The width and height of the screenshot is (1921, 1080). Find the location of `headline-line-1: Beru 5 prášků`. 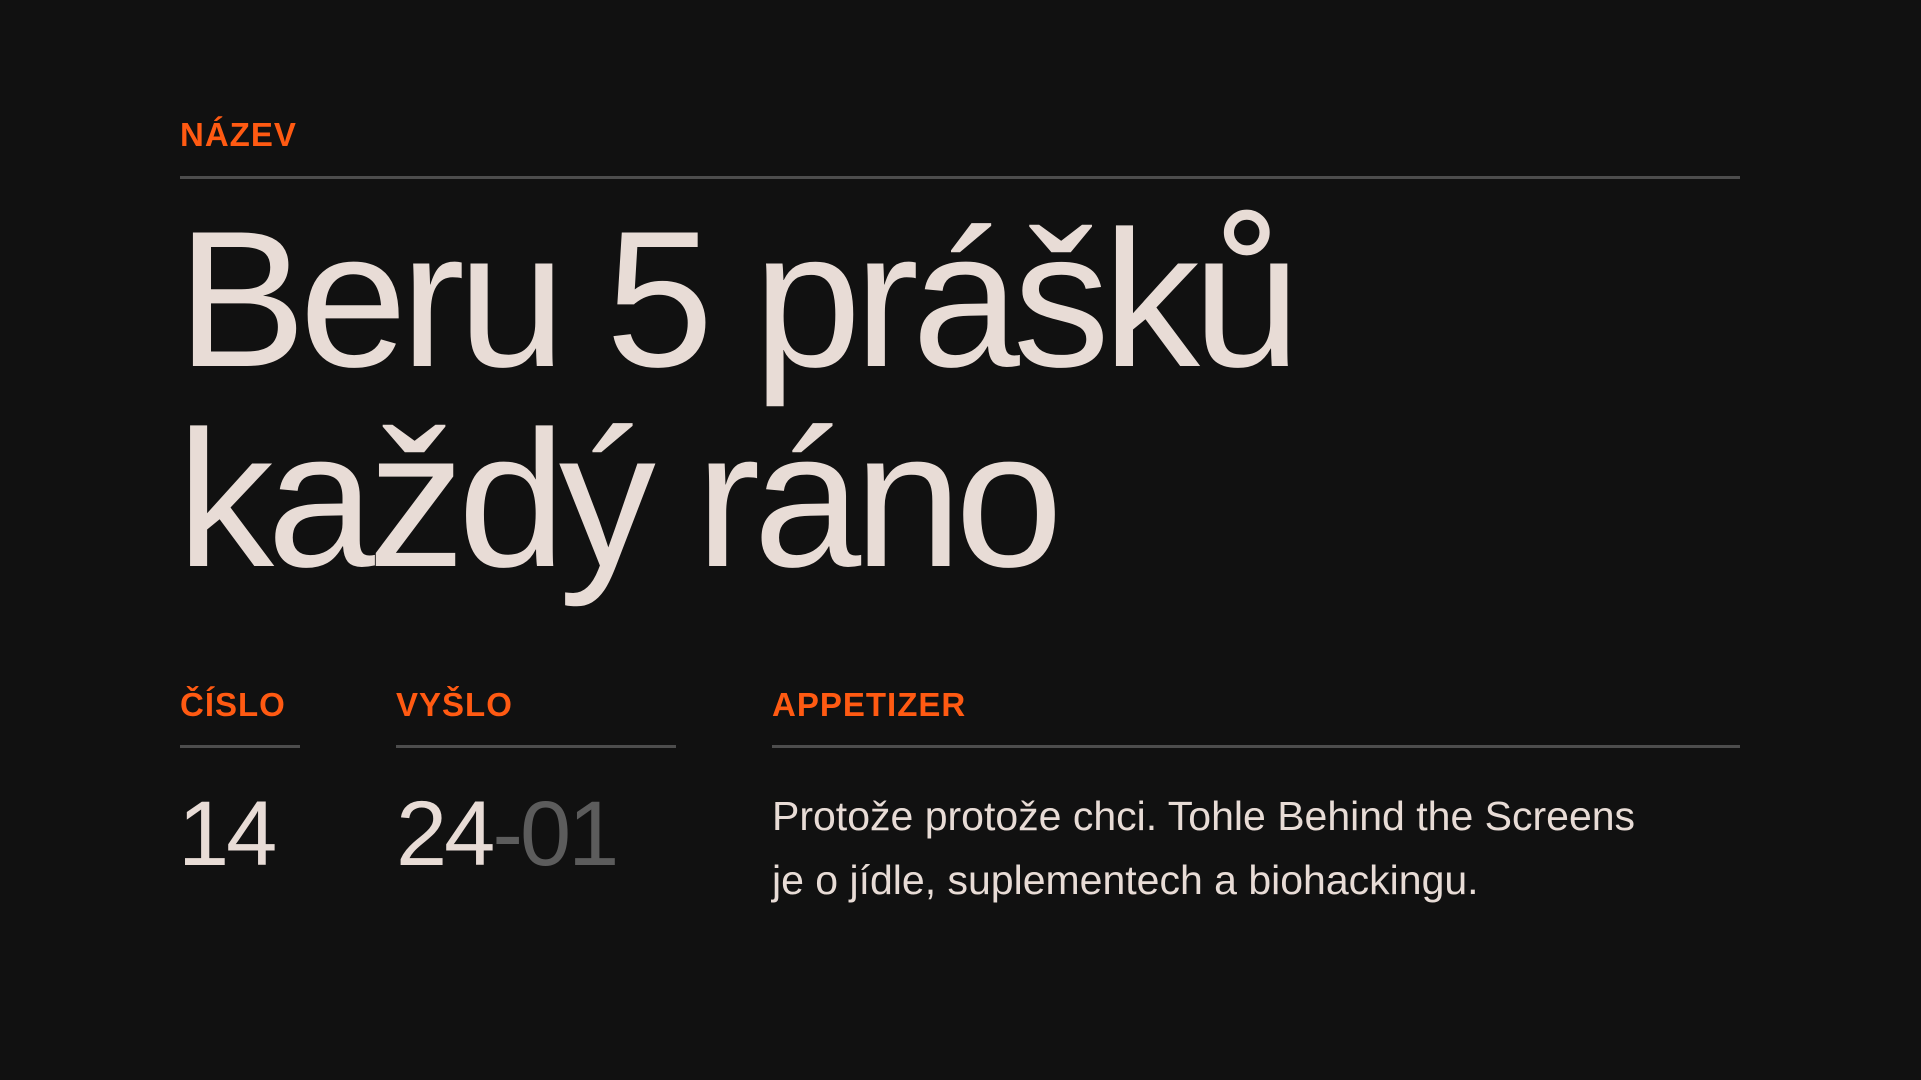

headline-line-1: Beru 5 prášků is located at coordinates (739, 299).